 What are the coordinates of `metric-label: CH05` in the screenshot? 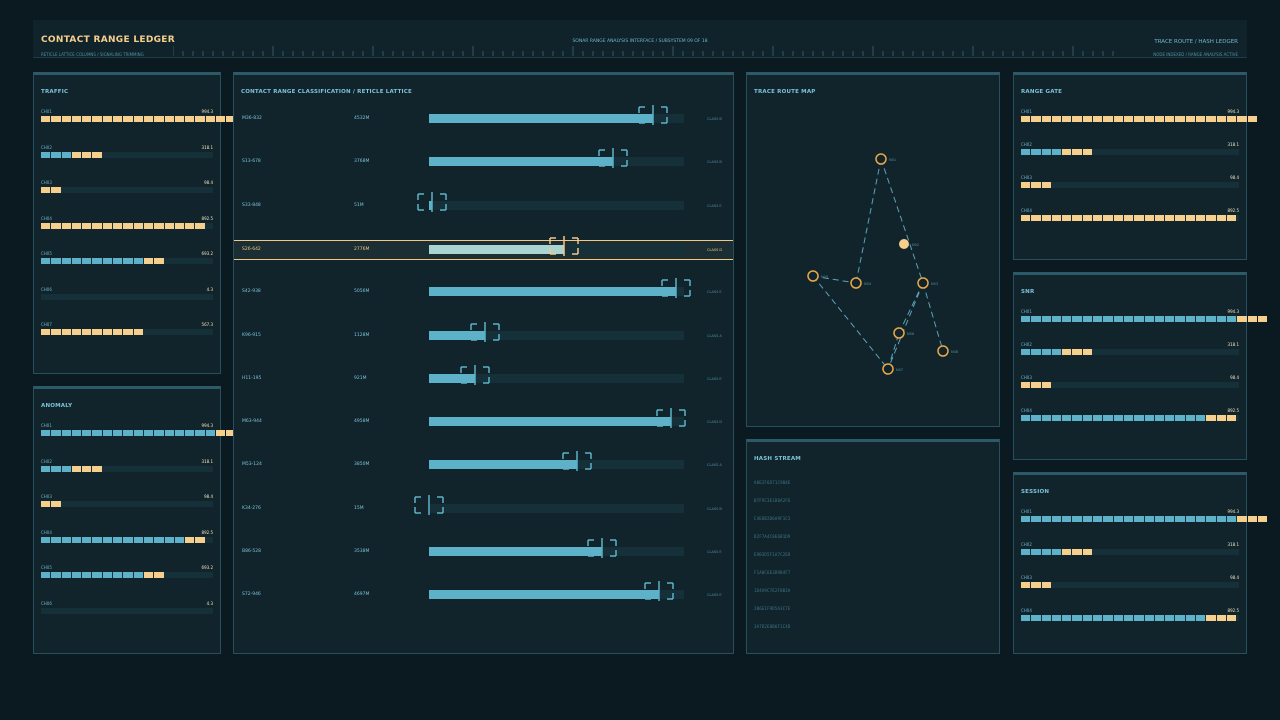 It's located at (46, 253).